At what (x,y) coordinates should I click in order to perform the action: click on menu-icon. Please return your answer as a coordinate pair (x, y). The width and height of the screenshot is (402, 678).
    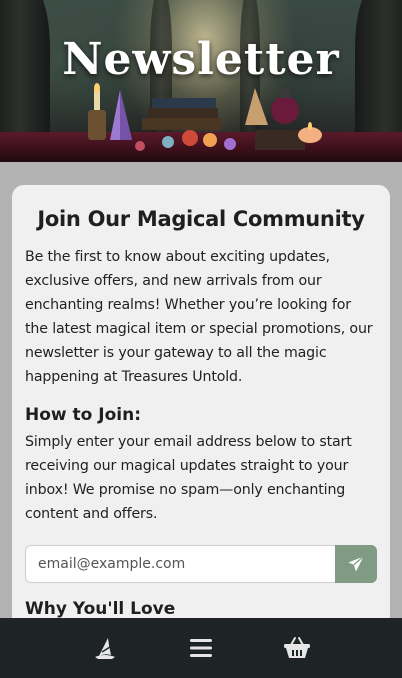
    Looking at the image, I should click on (201, 648).